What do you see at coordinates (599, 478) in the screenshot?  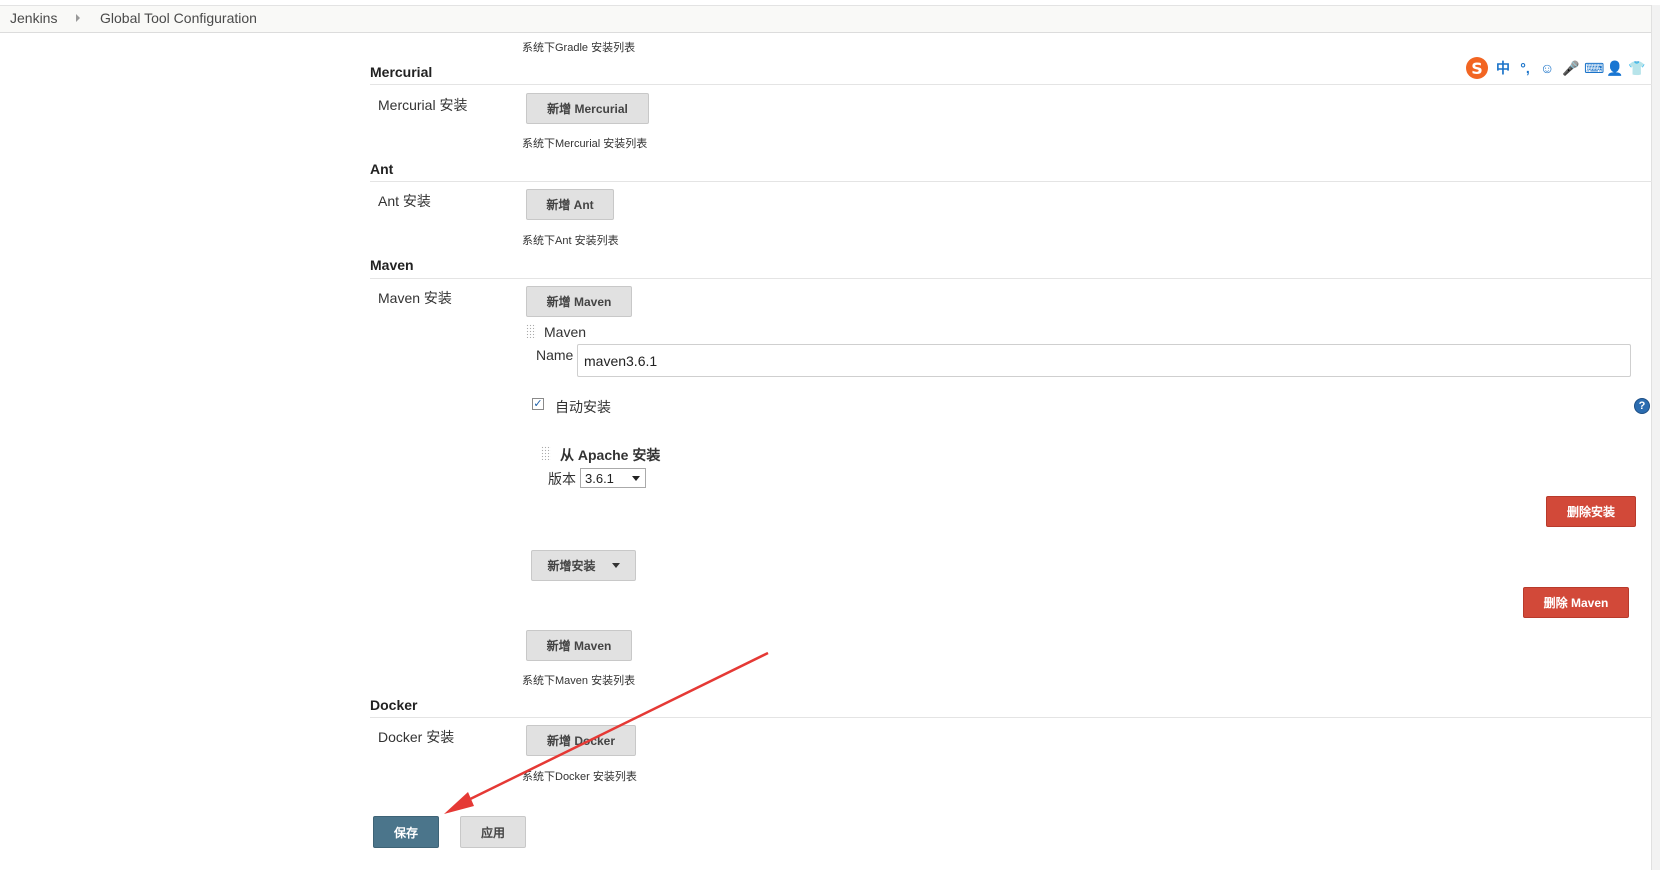 I see `version-select-value: 3.6.1` at bounding box center [599, 478].